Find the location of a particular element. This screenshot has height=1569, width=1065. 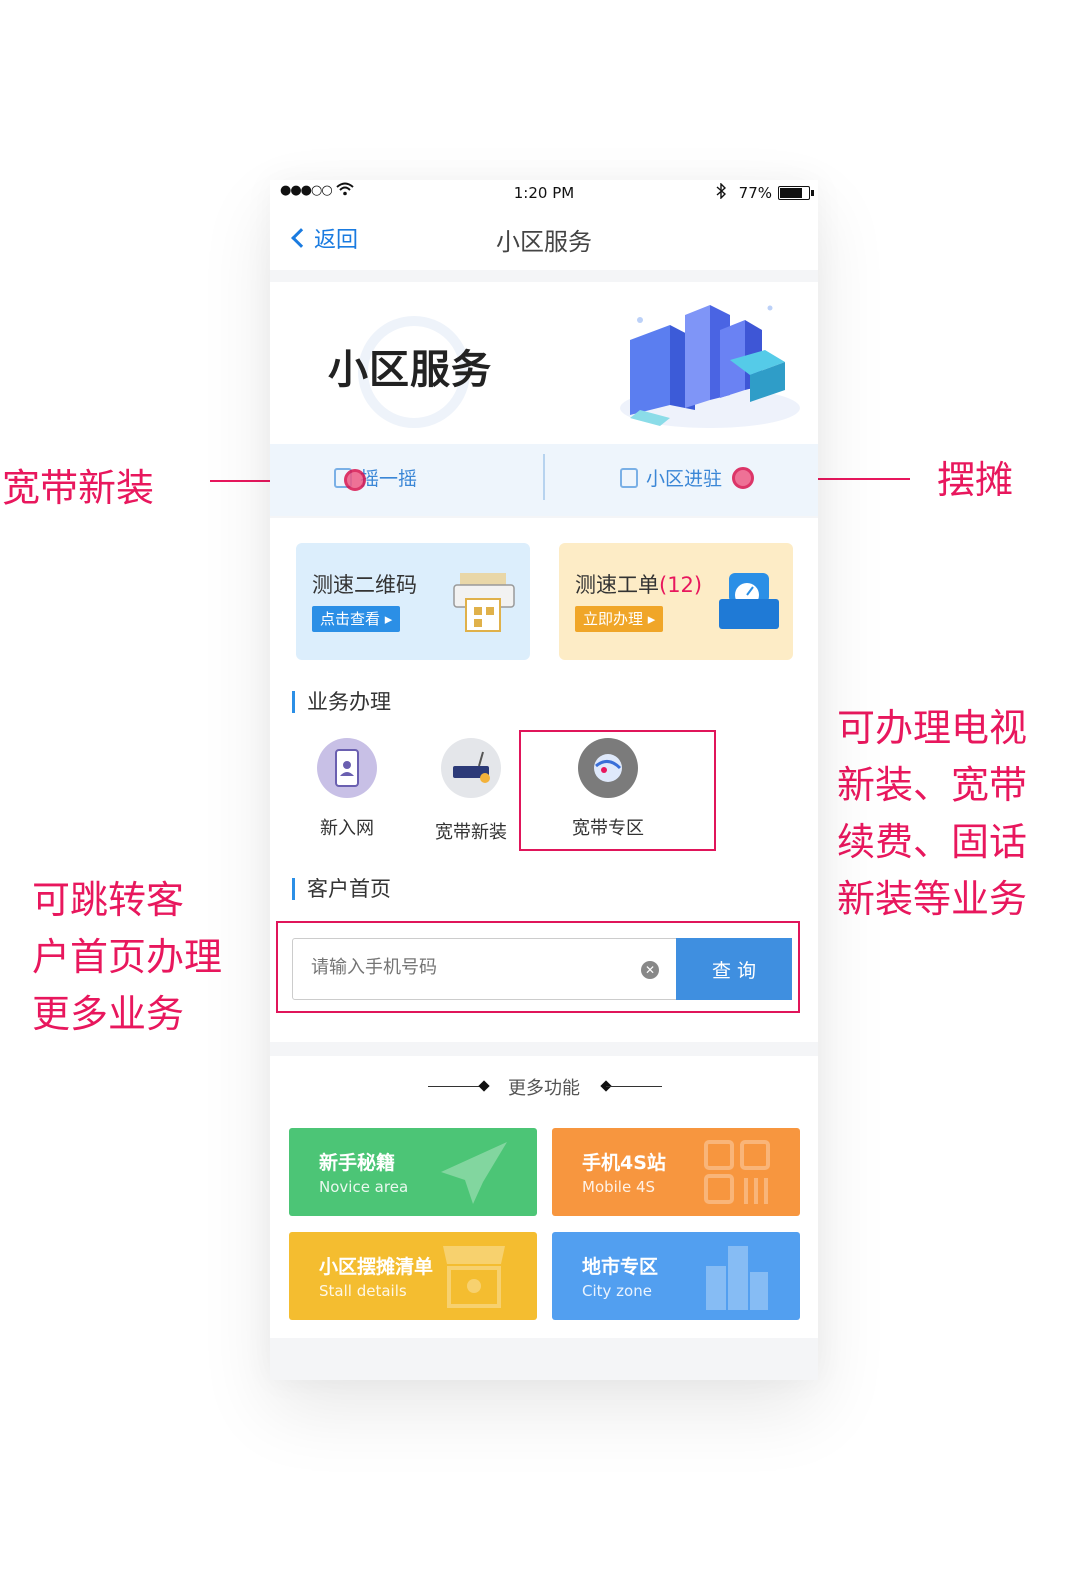

customer-section-title: 客户首页 is located at coordinates (341, 889).